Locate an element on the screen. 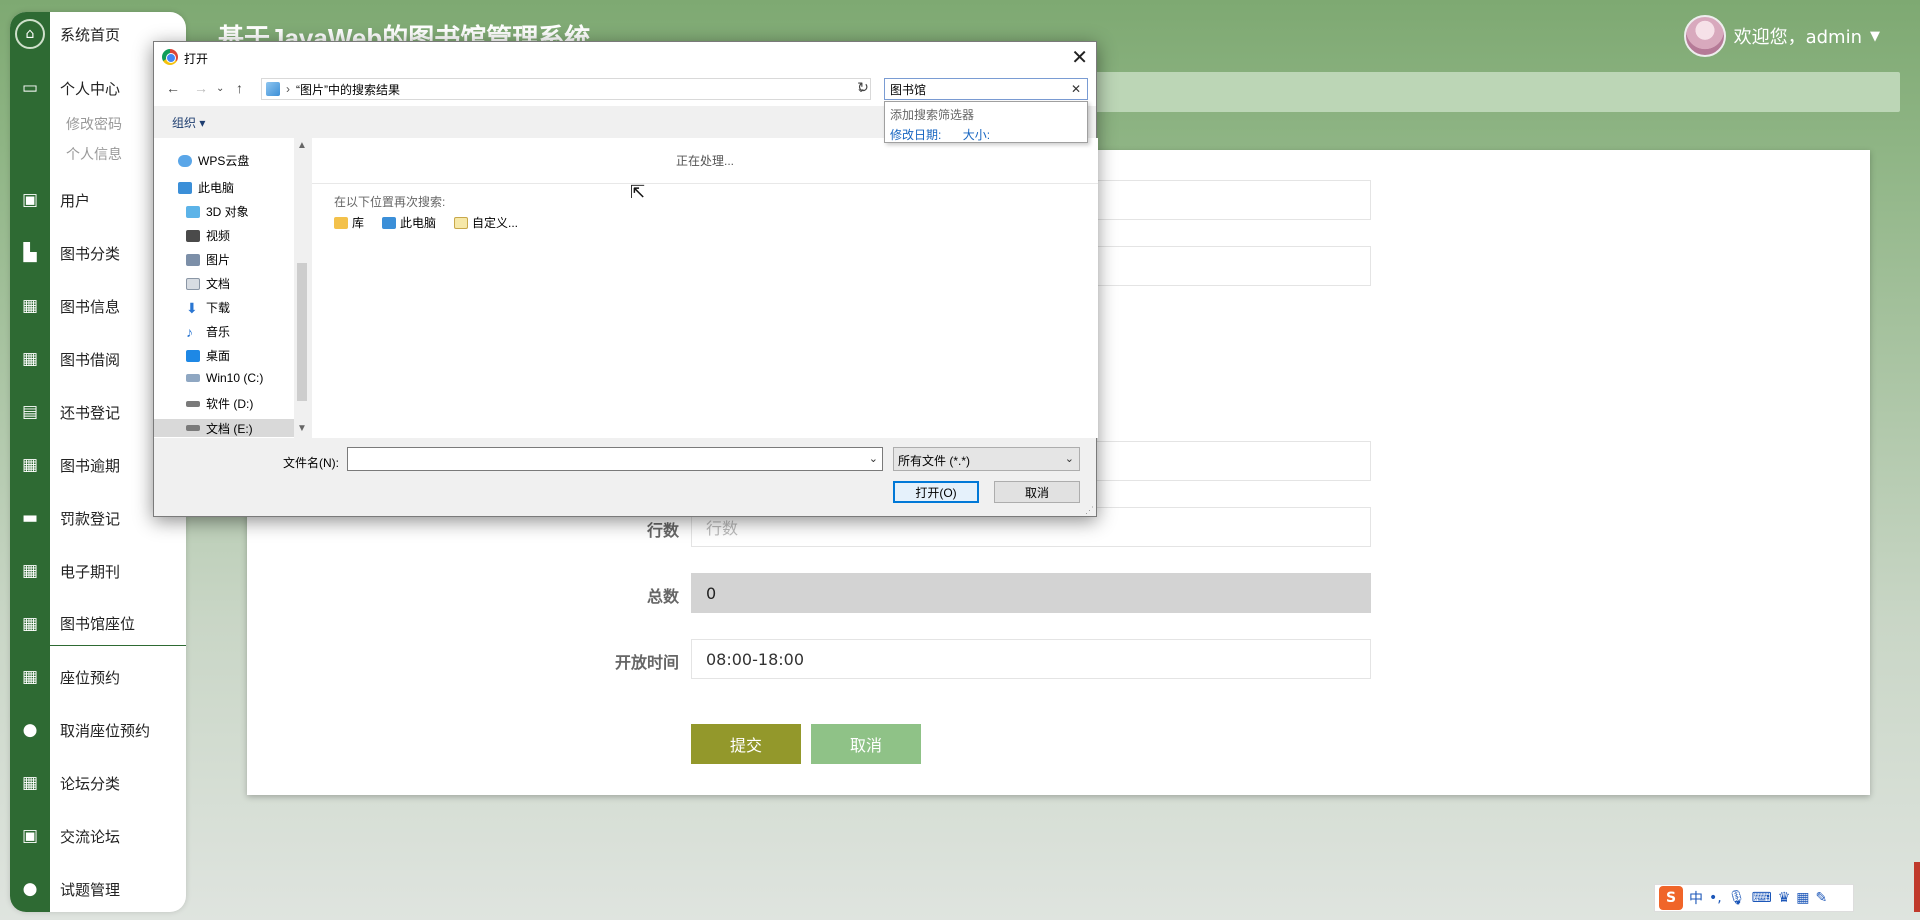 The image size is (1920, 920). forward-arrow-icon: → is located at coordinates (201, 88).